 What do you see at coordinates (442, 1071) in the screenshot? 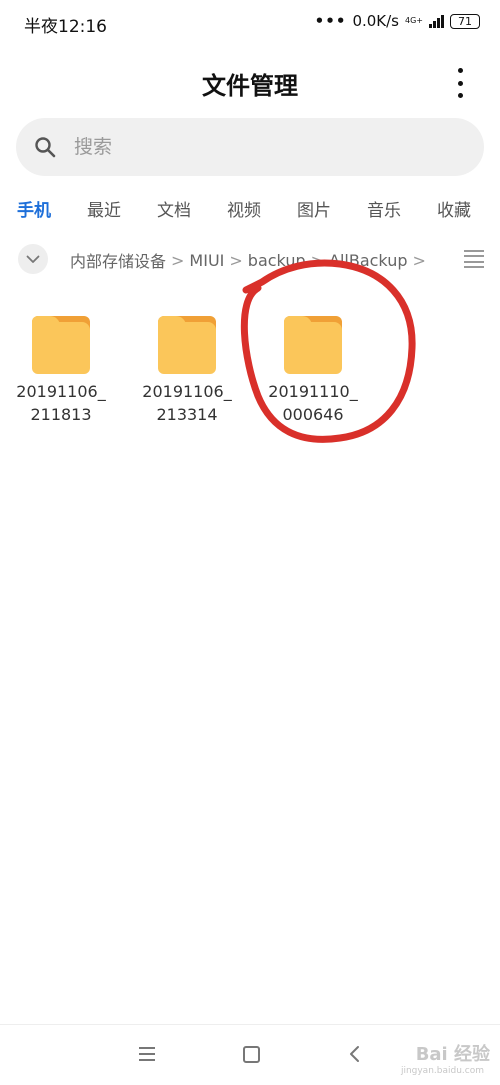
I see `watermark-url: jingyan.baidu.com` at bounding box center [442, 1071].